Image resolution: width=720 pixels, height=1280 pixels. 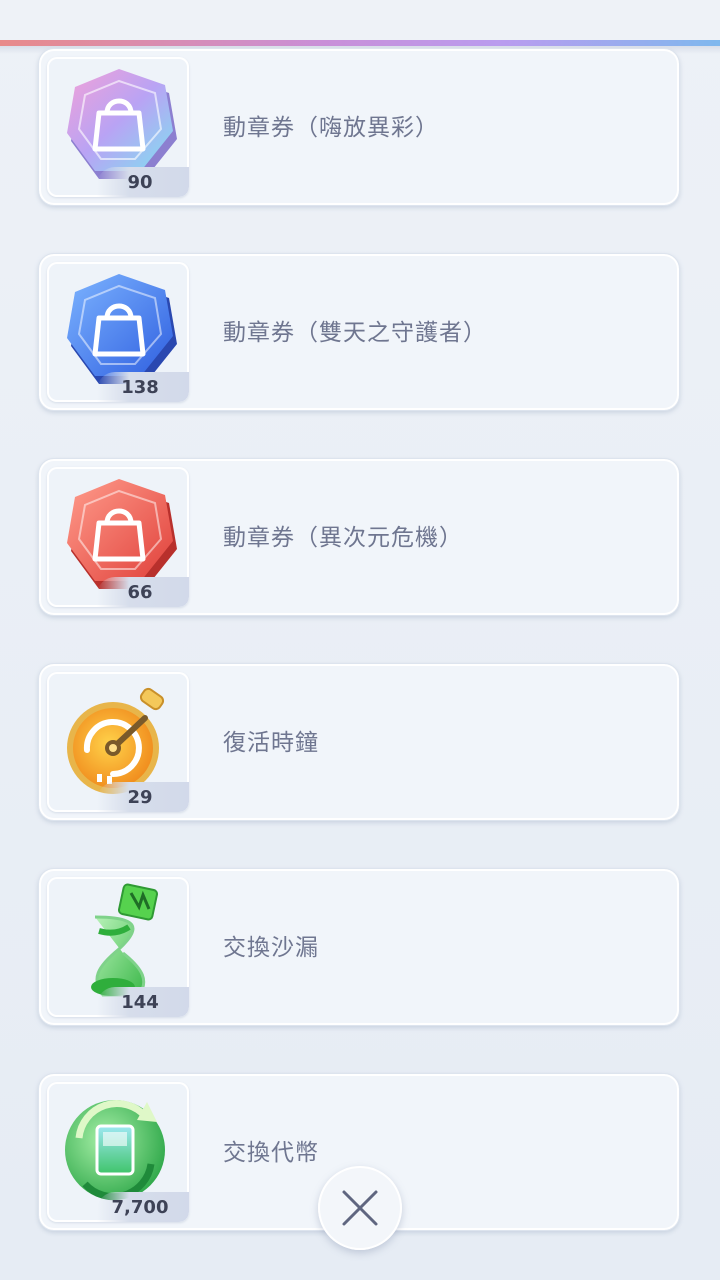 I want to click on item-icon-frame: 7,700, so click(x=118, y=1152).